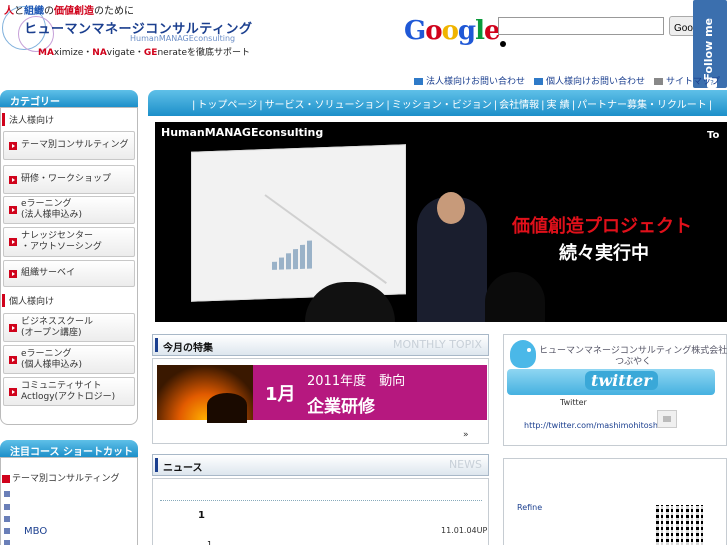  I want to click on corporate-category-item: 研修・ワークショップ, so click(69, 179).